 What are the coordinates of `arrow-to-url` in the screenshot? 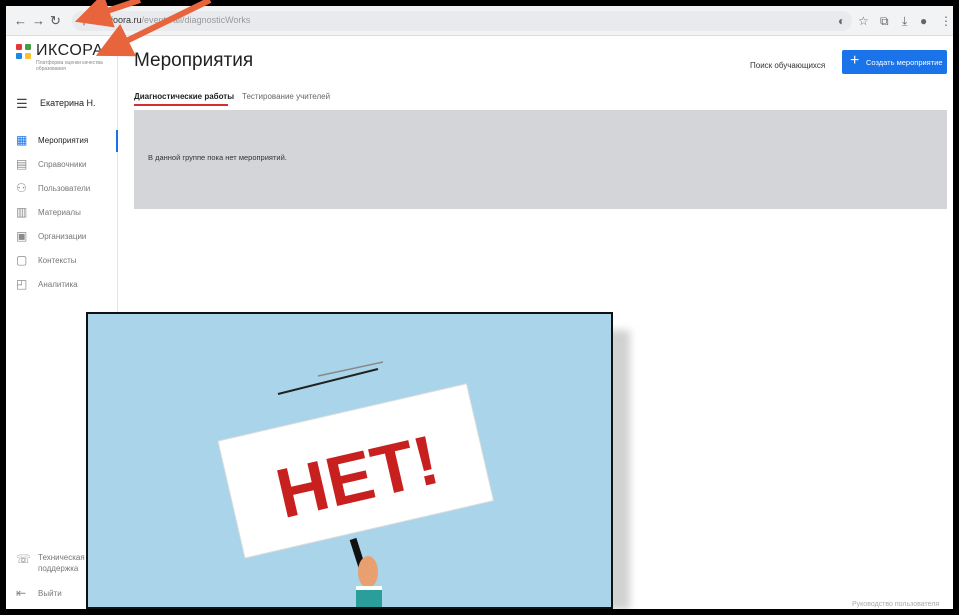 It's located at (107, 14).